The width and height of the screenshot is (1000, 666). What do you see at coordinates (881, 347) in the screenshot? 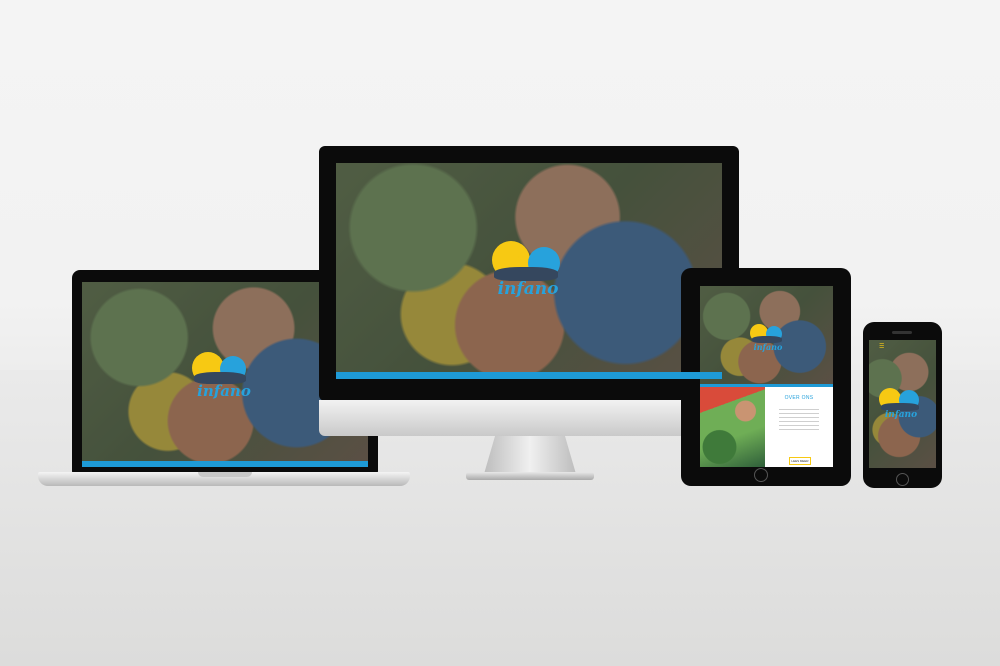
I see `hamburger-menu-icon: ☰` at bounding box center [881, 347].